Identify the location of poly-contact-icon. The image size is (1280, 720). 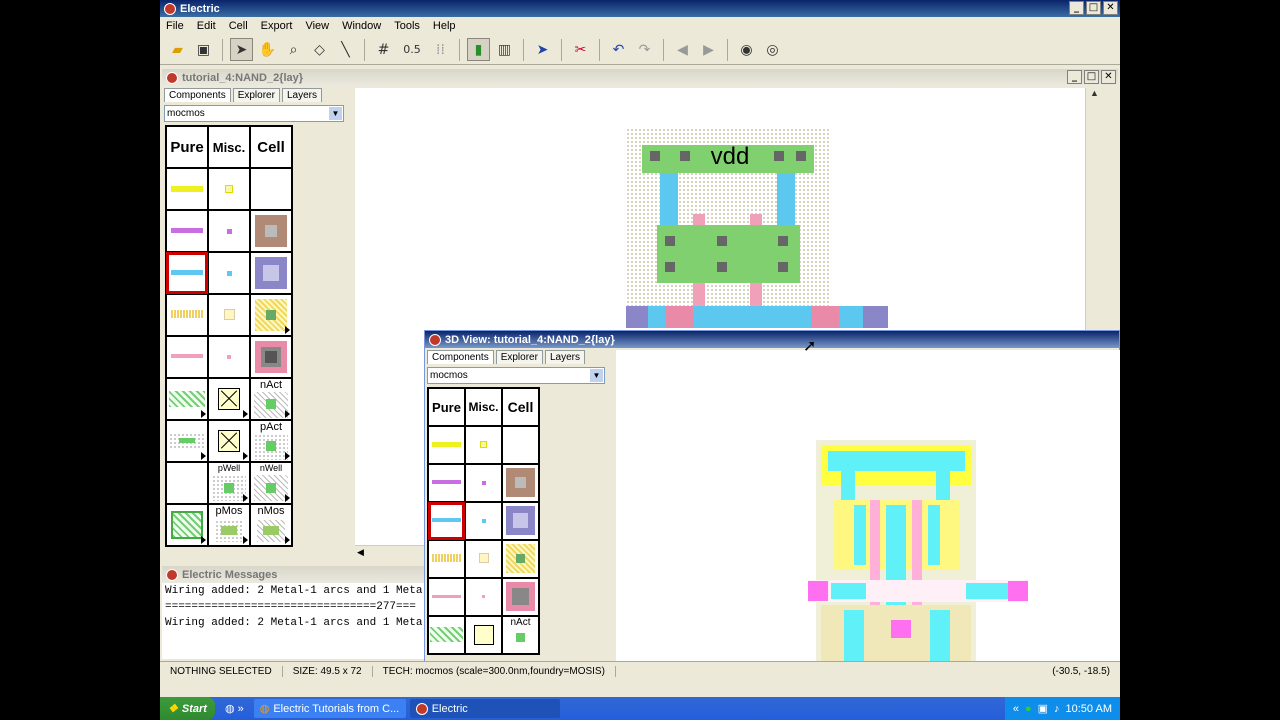
(271, 315).